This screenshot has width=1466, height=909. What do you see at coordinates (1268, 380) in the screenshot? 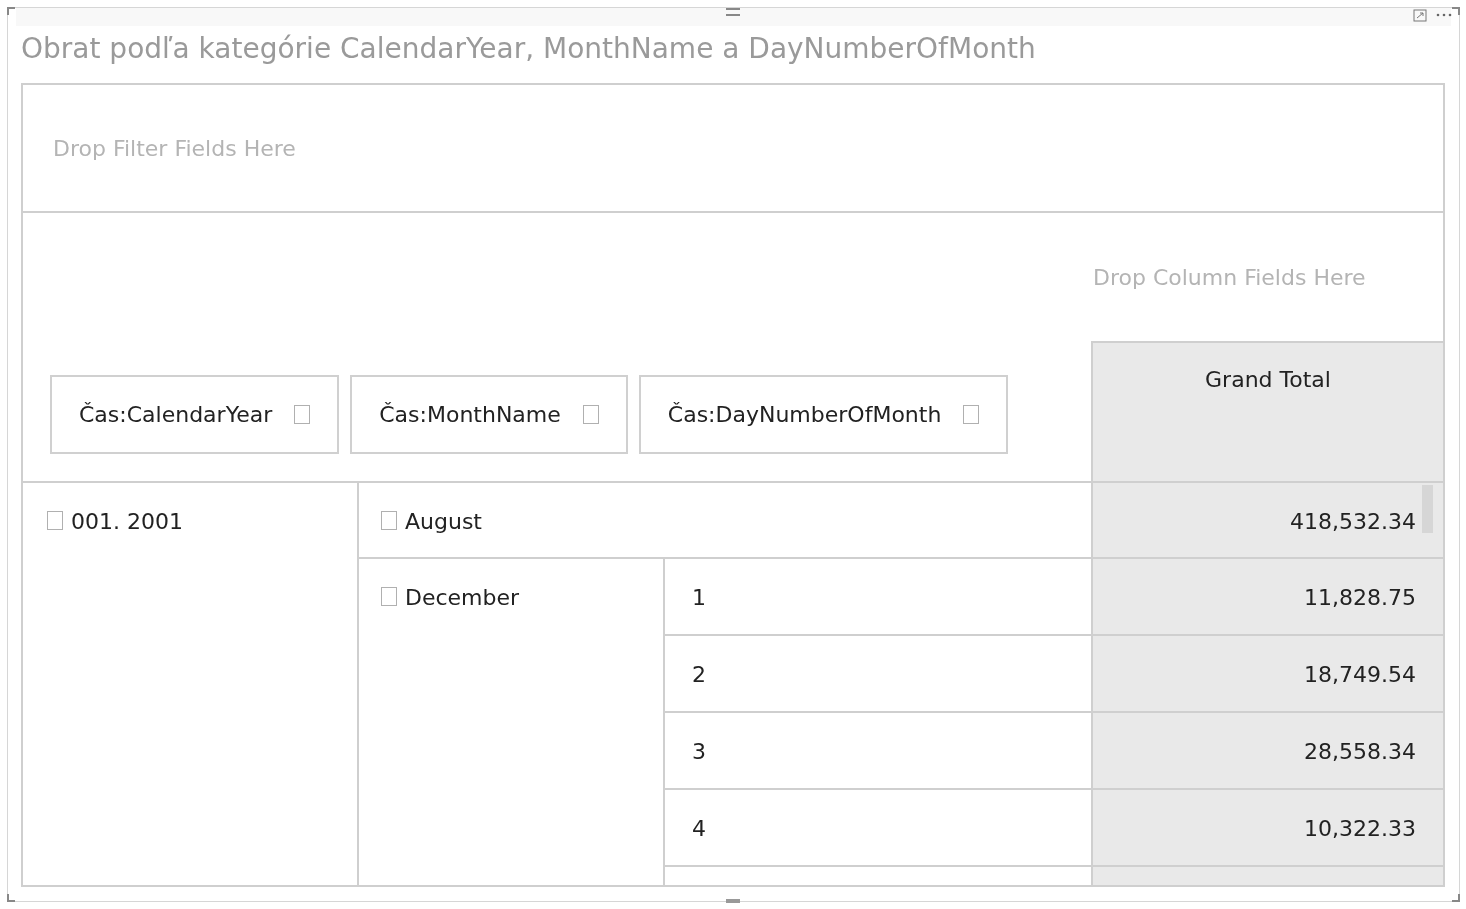
I see `grand-total-header: Grand Total` at bounding box center [1268, 380].